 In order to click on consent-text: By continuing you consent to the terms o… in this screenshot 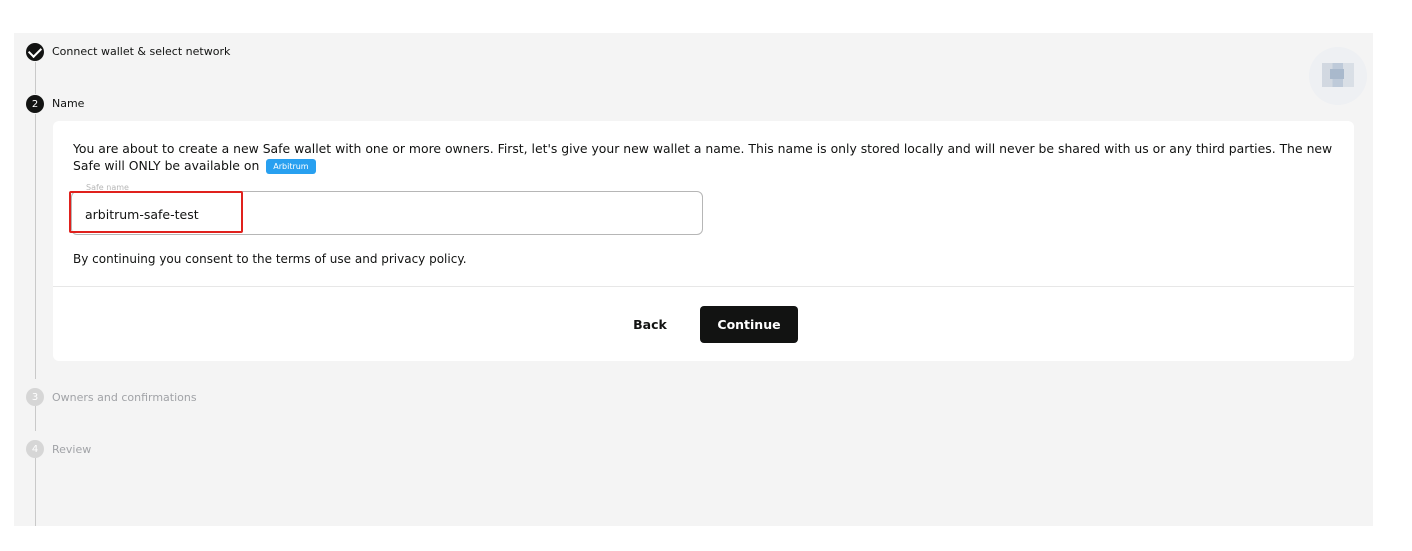, I will do `click(270, 259)`.